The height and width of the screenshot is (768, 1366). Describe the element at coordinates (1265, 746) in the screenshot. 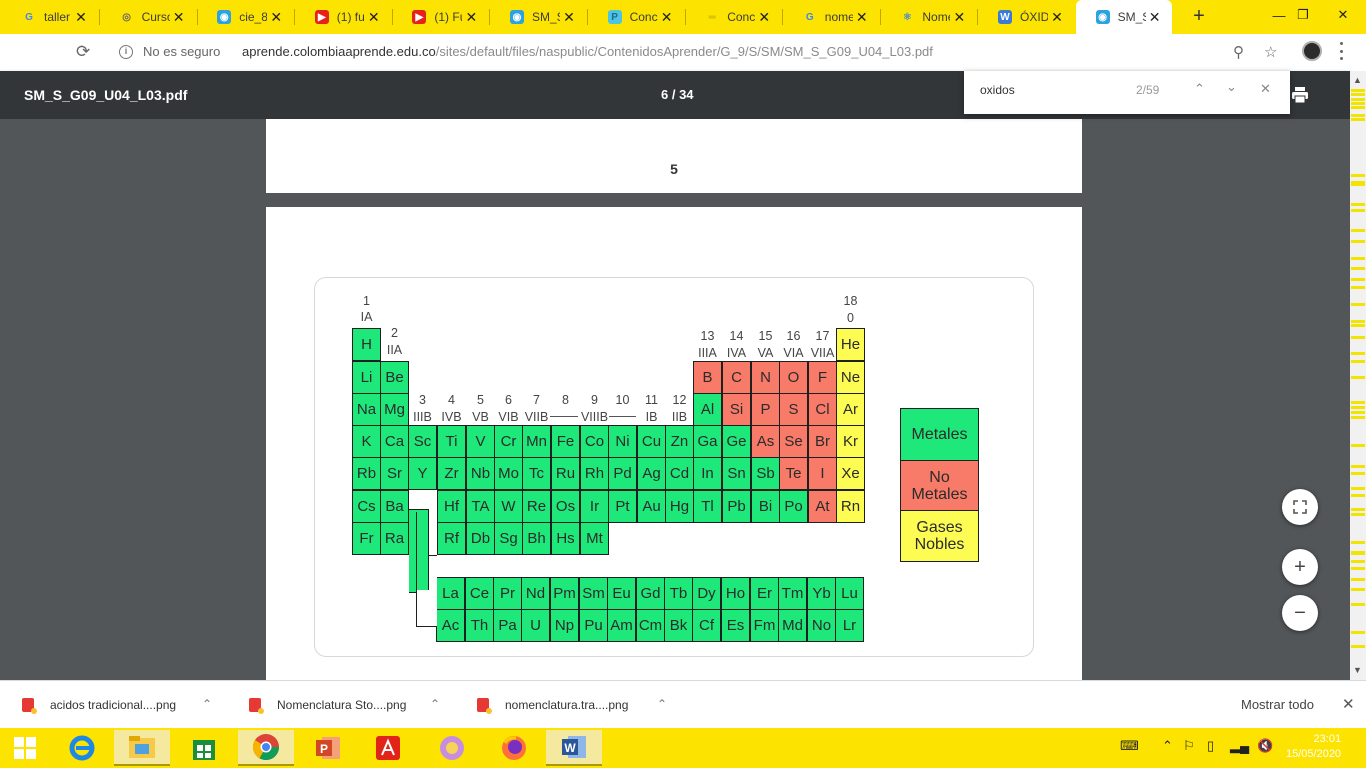

I see `volume-muted-icon: 🔇` at that location.